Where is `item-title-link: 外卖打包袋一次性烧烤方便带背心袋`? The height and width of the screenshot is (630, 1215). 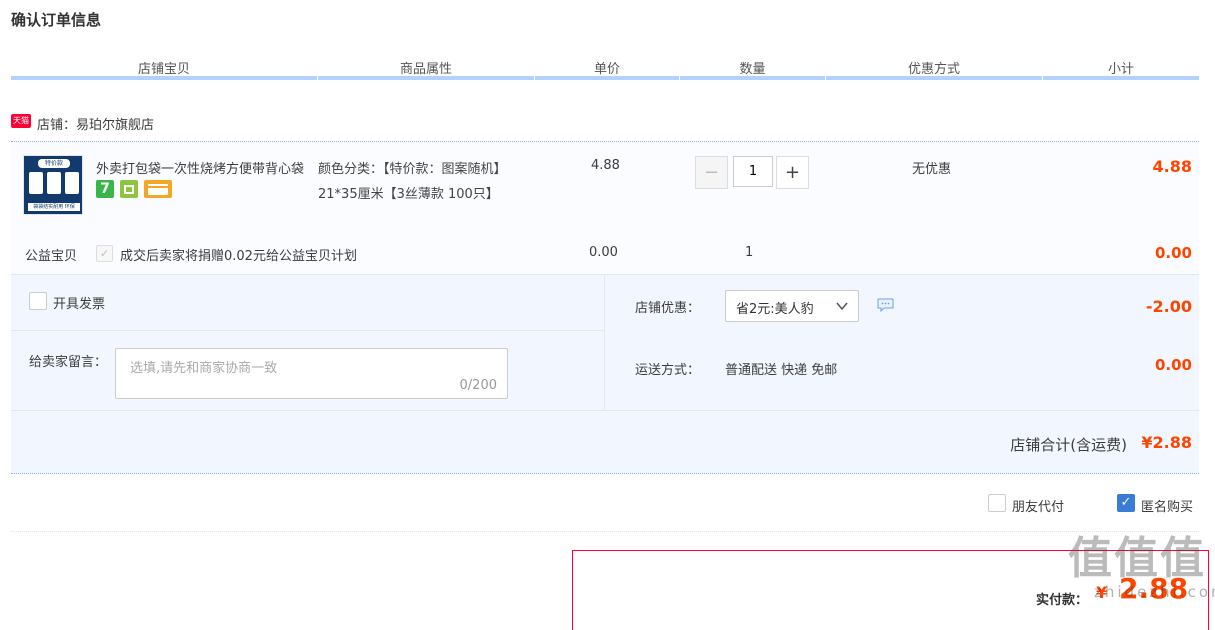
item-title-link: 外卖打包袋一次性烧烤方便带背心袋 is located at coordinates (203, 167).